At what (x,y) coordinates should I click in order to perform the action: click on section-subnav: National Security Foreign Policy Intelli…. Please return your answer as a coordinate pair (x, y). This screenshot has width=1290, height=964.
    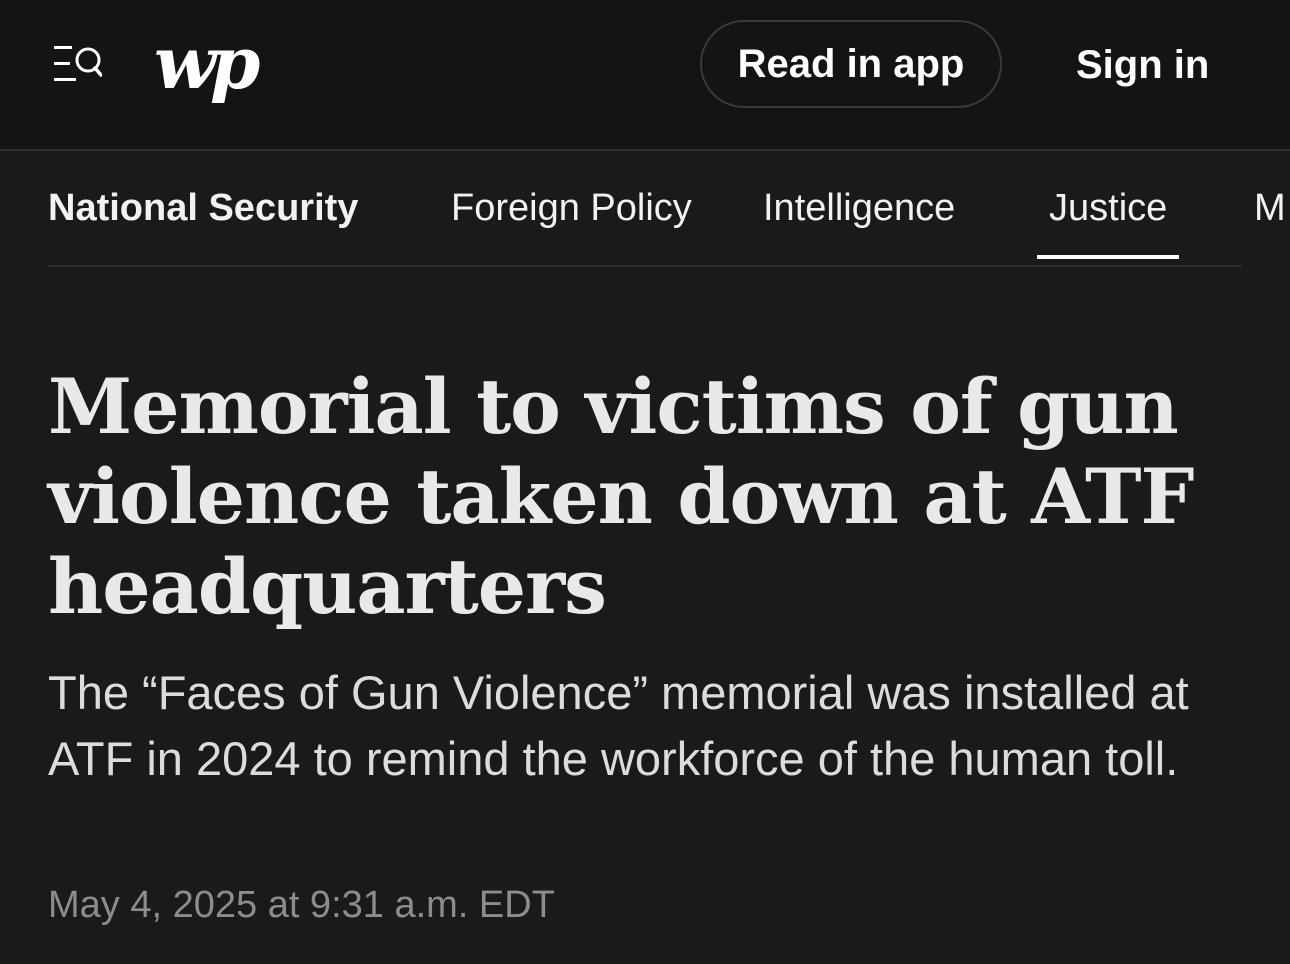
    Looking at the image, I should click on (645, 210).